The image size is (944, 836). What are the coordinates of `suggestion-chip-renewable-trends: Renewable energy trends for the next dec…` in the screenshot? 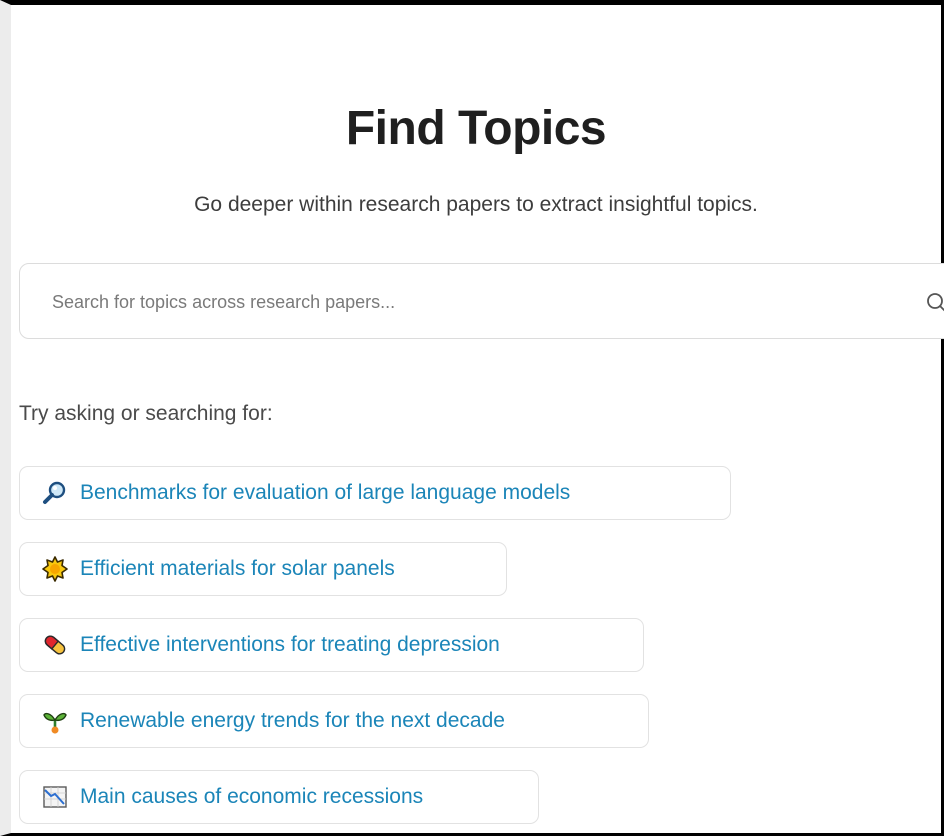 It's located at (334, 721).